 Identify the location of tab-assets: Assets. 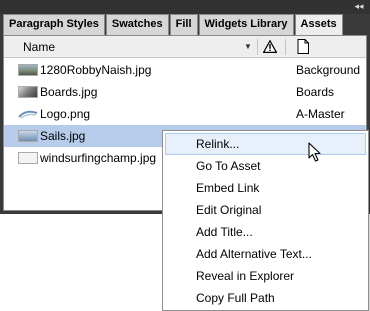
(318, 25).